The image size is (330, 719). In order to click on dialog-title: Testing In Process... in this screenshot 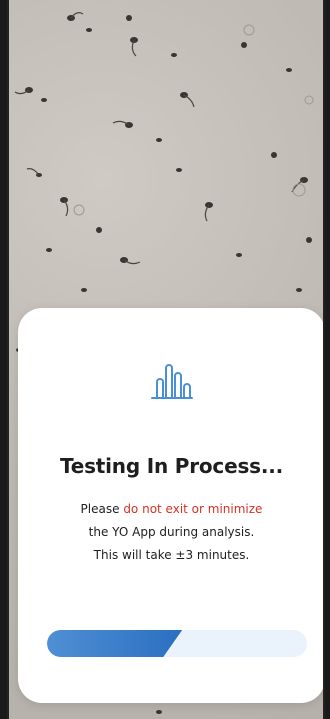, I will do `click(171, 466)`.